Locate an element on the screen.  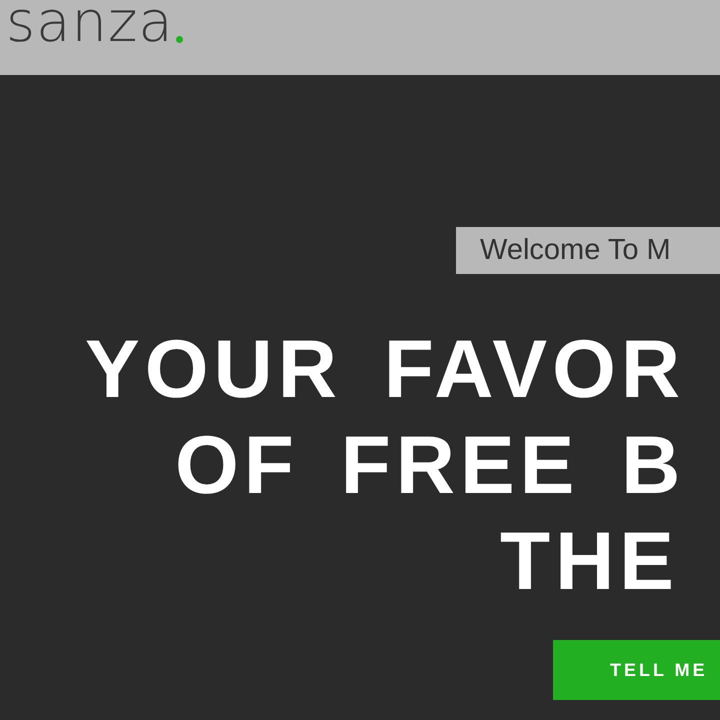
headline-text: OF FREE B is located at coordinates (430, 466).